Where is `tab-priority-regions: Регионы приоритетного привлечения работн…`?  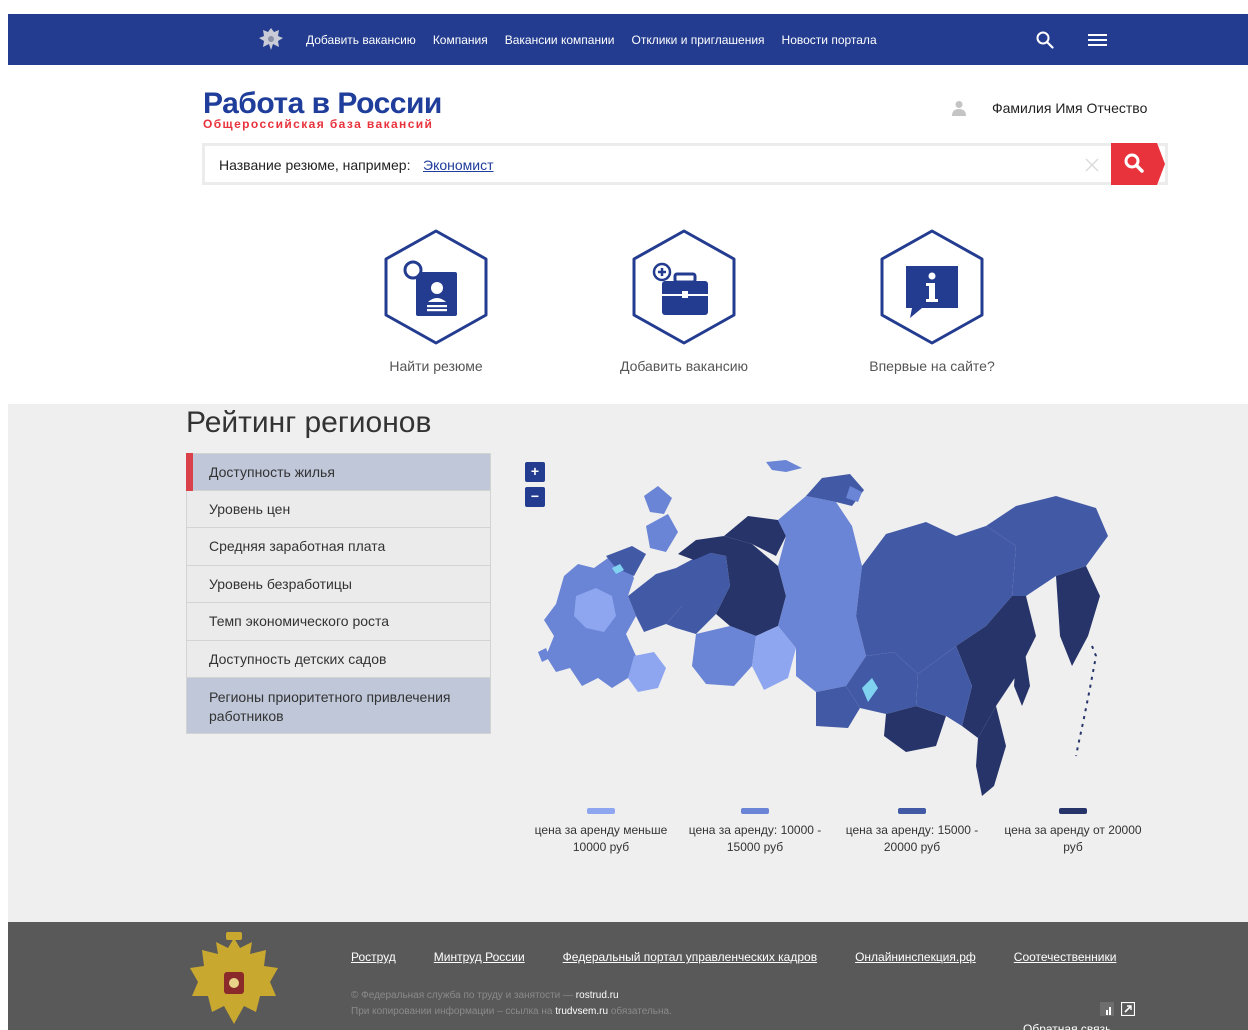
tab-priority-regions: Регионы приоритетного привлечения работн… is located at coordinates (338, 706).